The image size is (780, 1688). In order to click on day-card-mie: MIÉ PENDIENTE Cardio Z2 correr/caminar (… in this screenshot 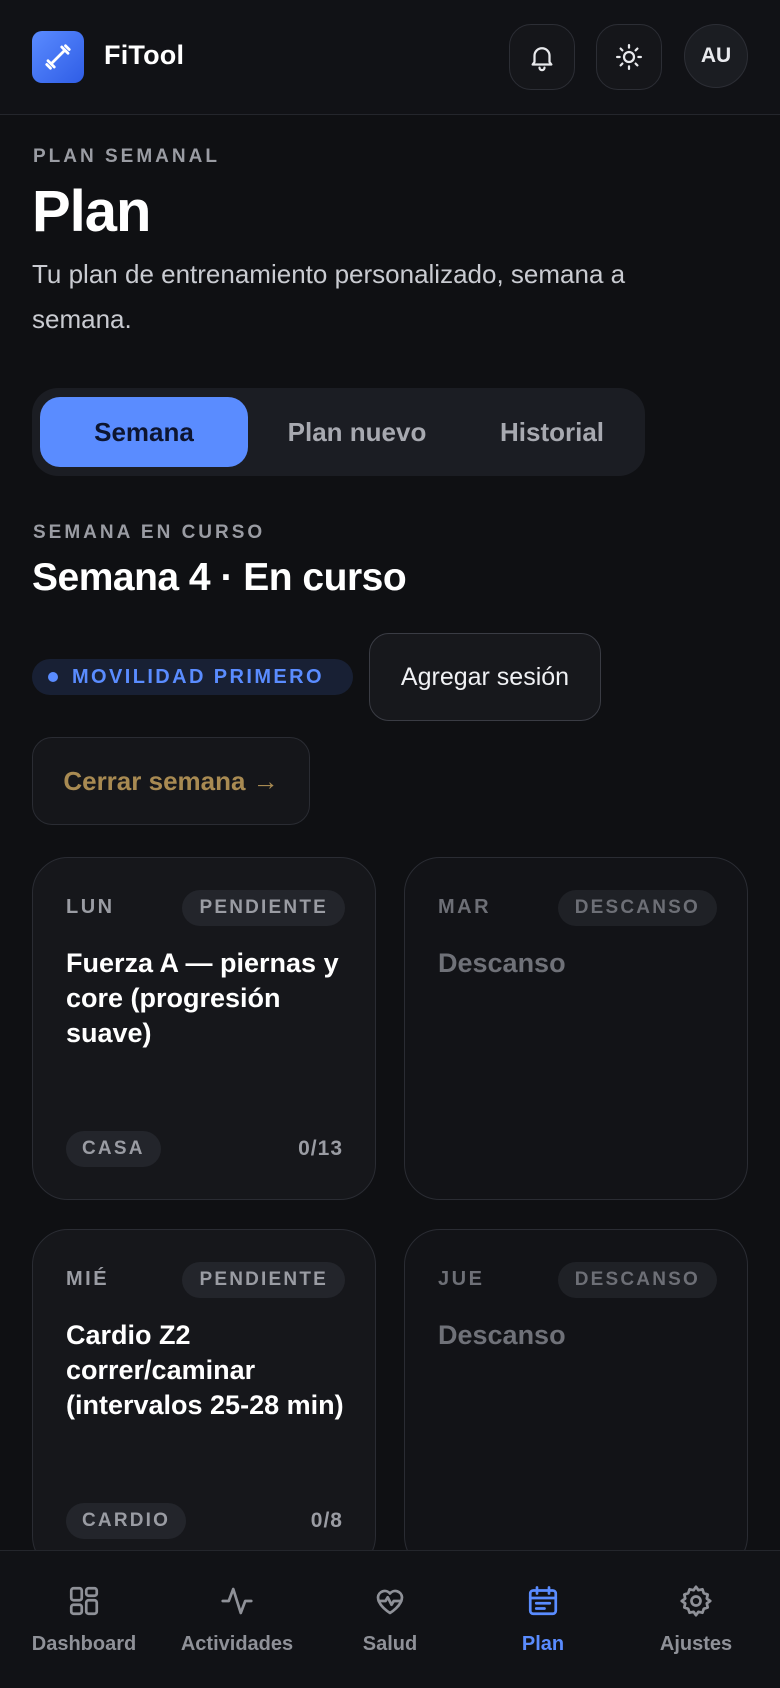, I will do `click(204, 1400)`.